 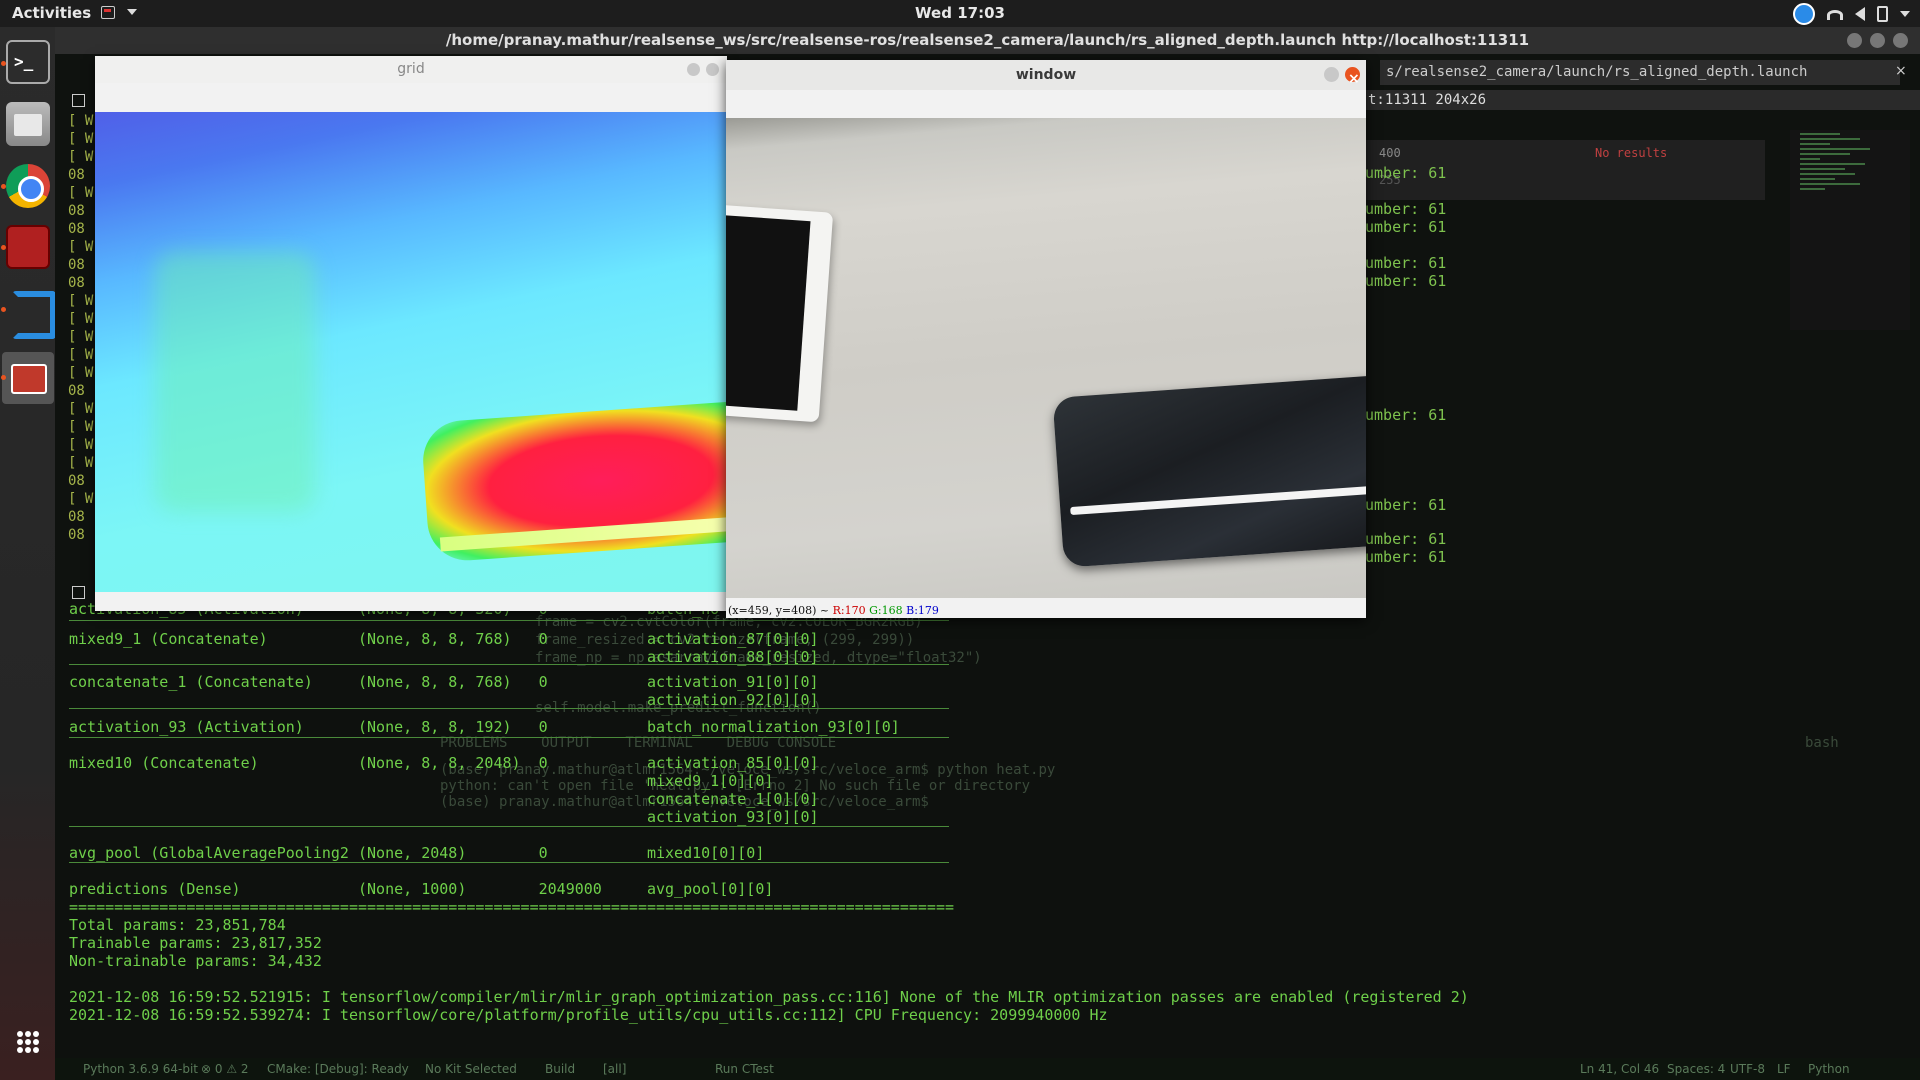 I want to click on status-item: [all], so click(x=614, y=1069).